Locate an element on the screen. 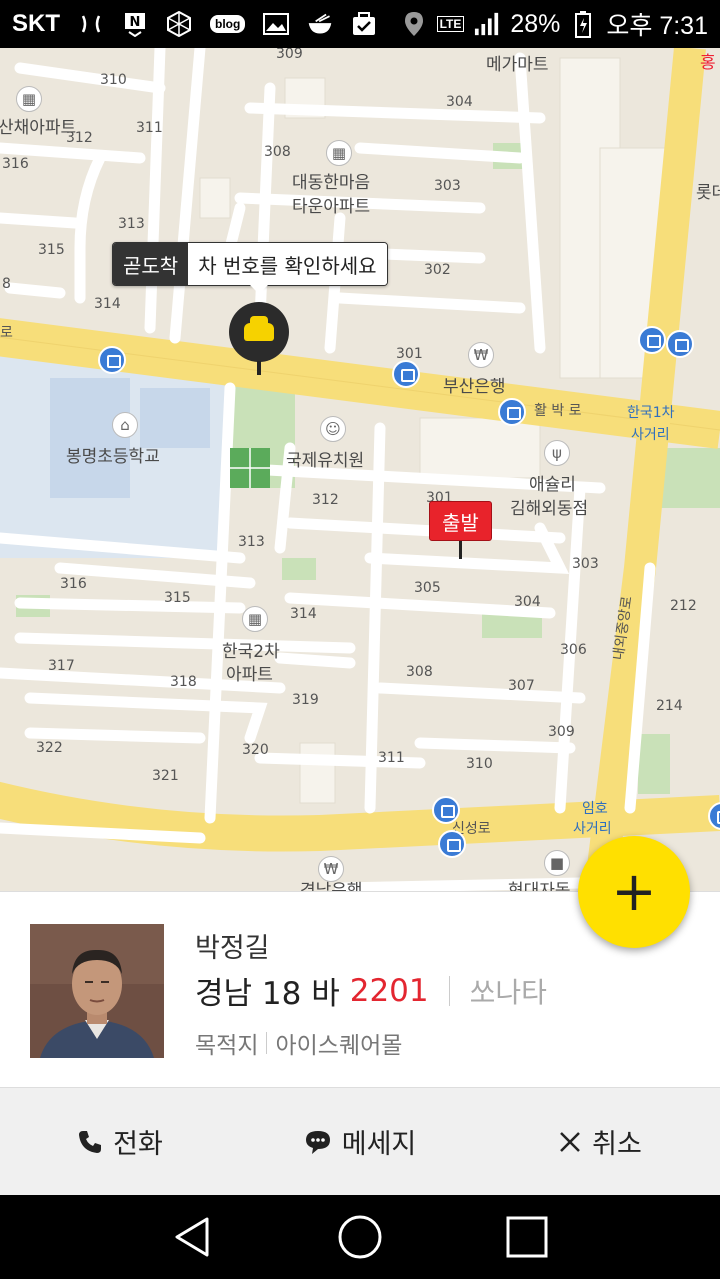 This screenshot has width=720, height=1279. building-number: 305 is located at coordinates (427, 588).